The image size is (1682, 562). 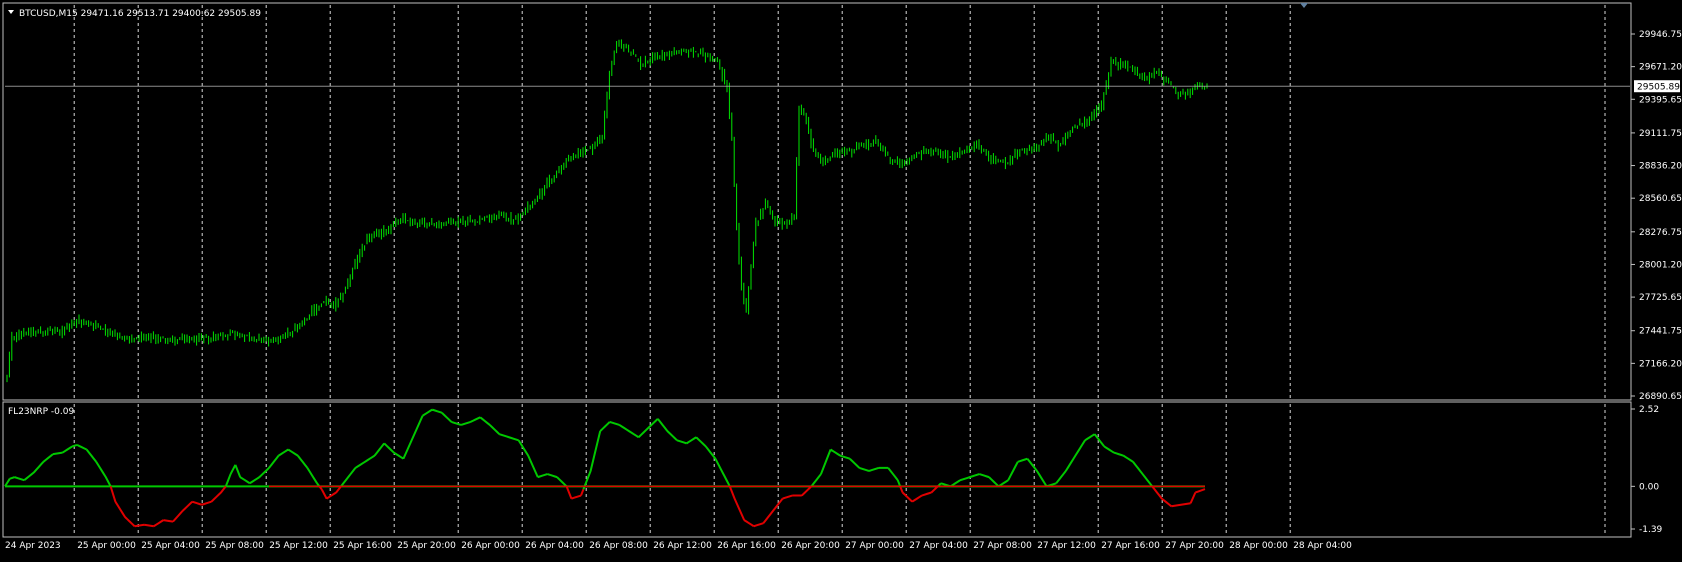 I want to click on x-tick-label: 26 Apr 16:00, so click(x=746, y=546).